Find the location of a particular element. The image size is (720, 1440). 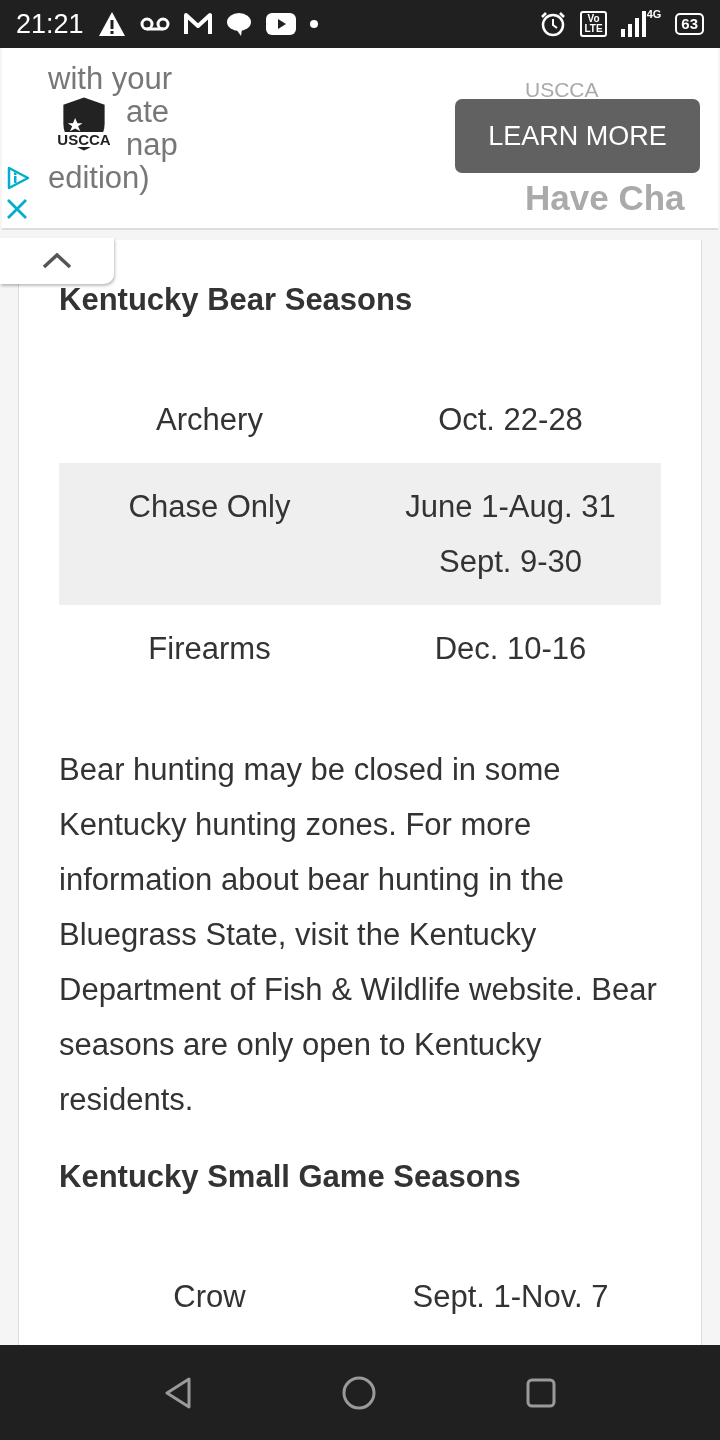

season-dates: Sept. 9-30 is located at coordinates (510, 562).